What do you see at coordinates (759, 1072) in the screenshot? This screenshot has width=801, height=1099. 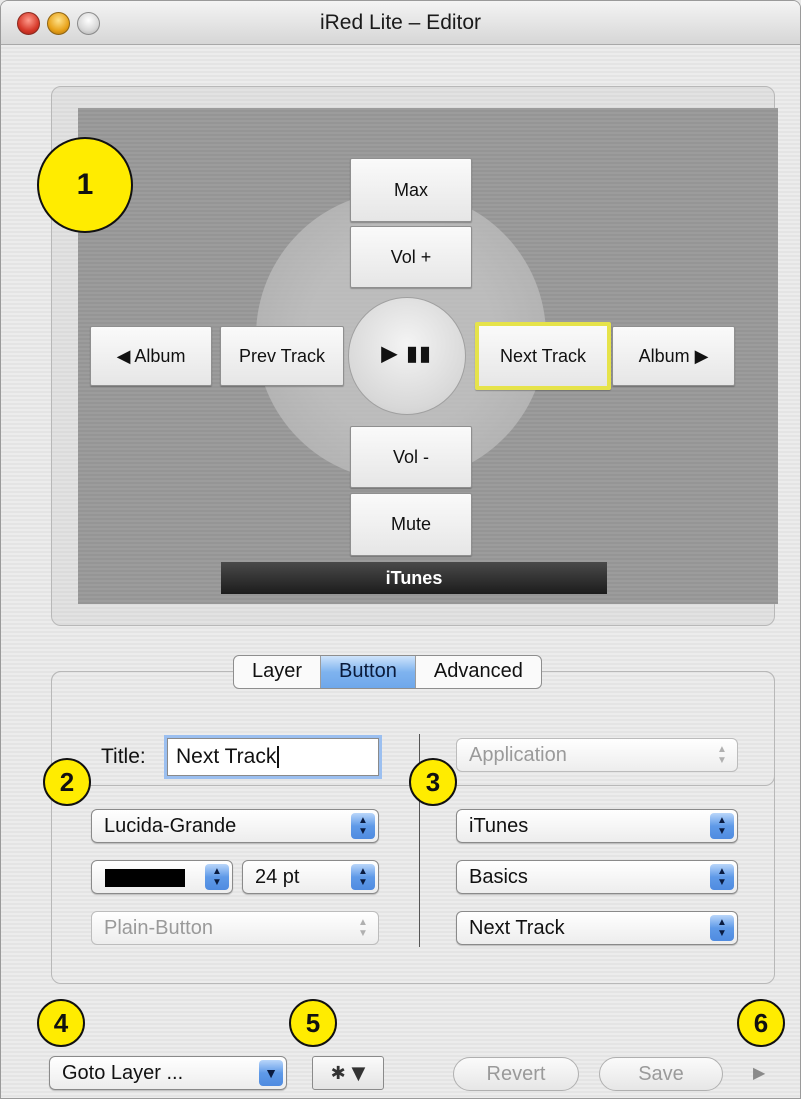 I see `disclosure-triangle-icon: ▶` at bounding box center [759, 1072].